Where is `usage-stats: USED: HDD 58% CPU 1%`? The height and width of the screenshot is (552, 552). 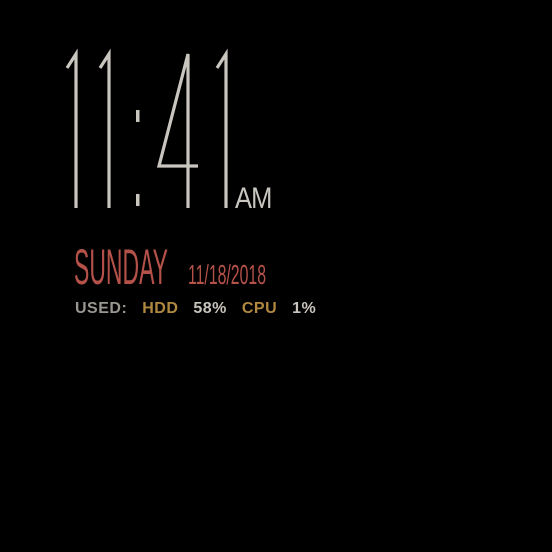 usage-stats: USED: HDD 58% CPU 1% is located at coordinates (200, 309).